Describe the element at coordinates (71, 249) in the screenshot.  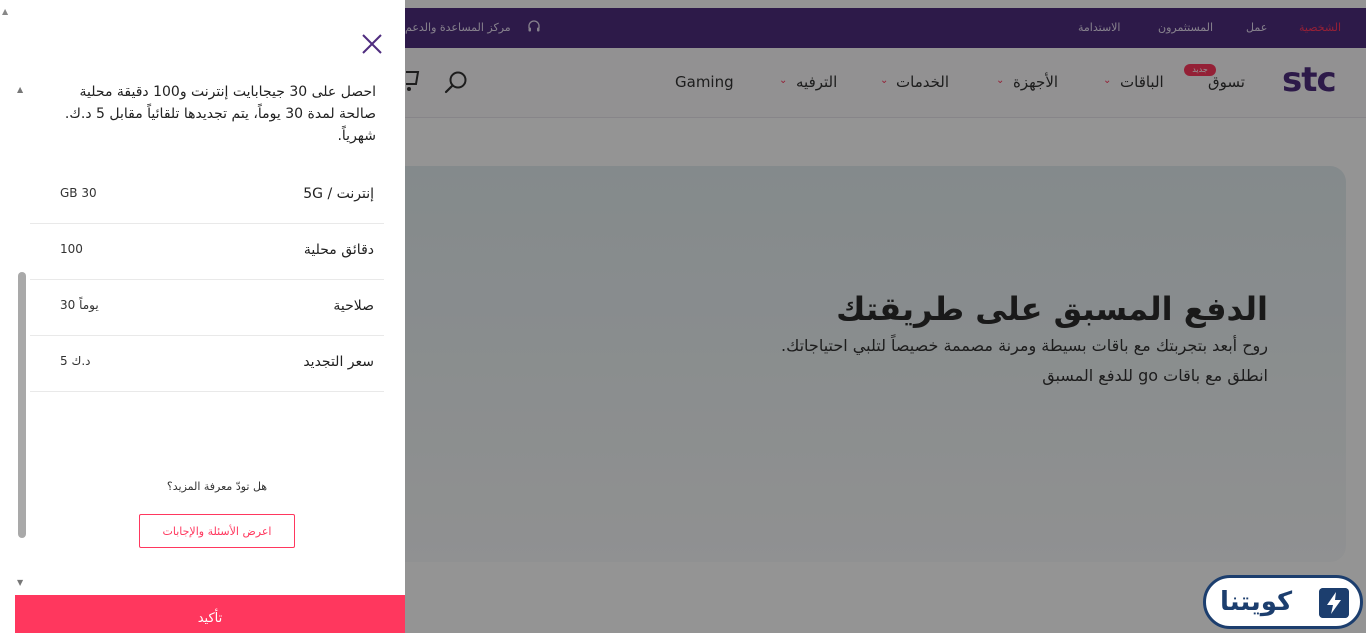
I see `detail-value: 100` at that location.